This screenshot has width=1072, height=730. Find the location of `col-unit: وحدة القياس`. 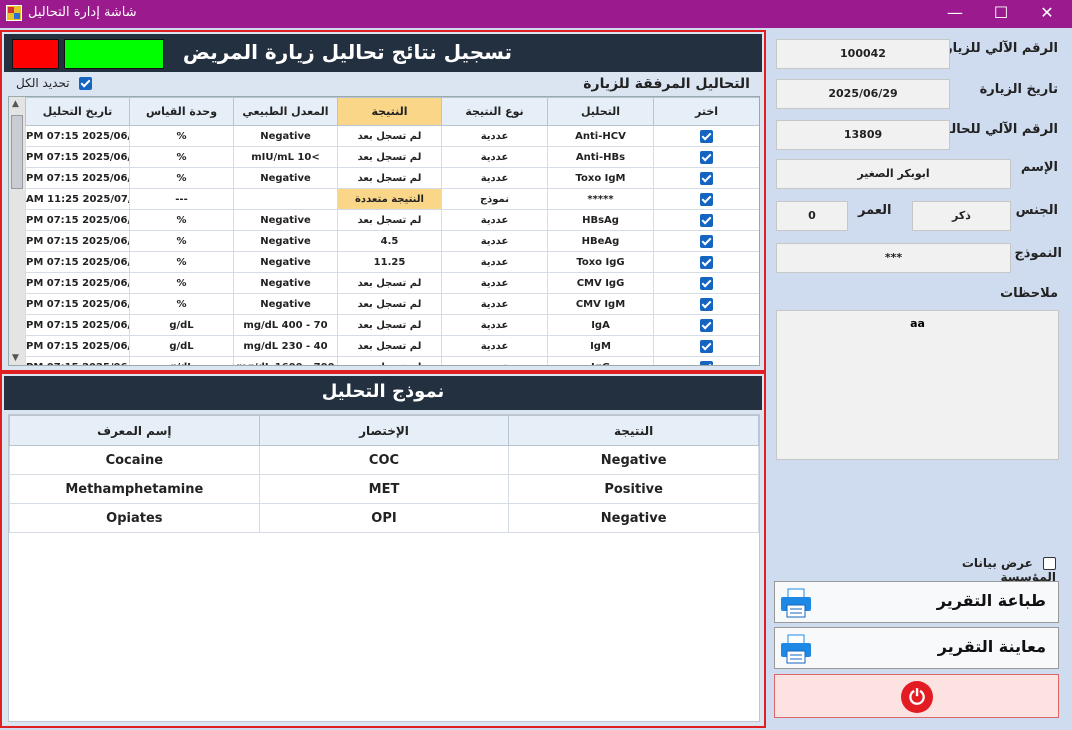

col-unit: وحدة القياس is located at coordinates (181, 111).